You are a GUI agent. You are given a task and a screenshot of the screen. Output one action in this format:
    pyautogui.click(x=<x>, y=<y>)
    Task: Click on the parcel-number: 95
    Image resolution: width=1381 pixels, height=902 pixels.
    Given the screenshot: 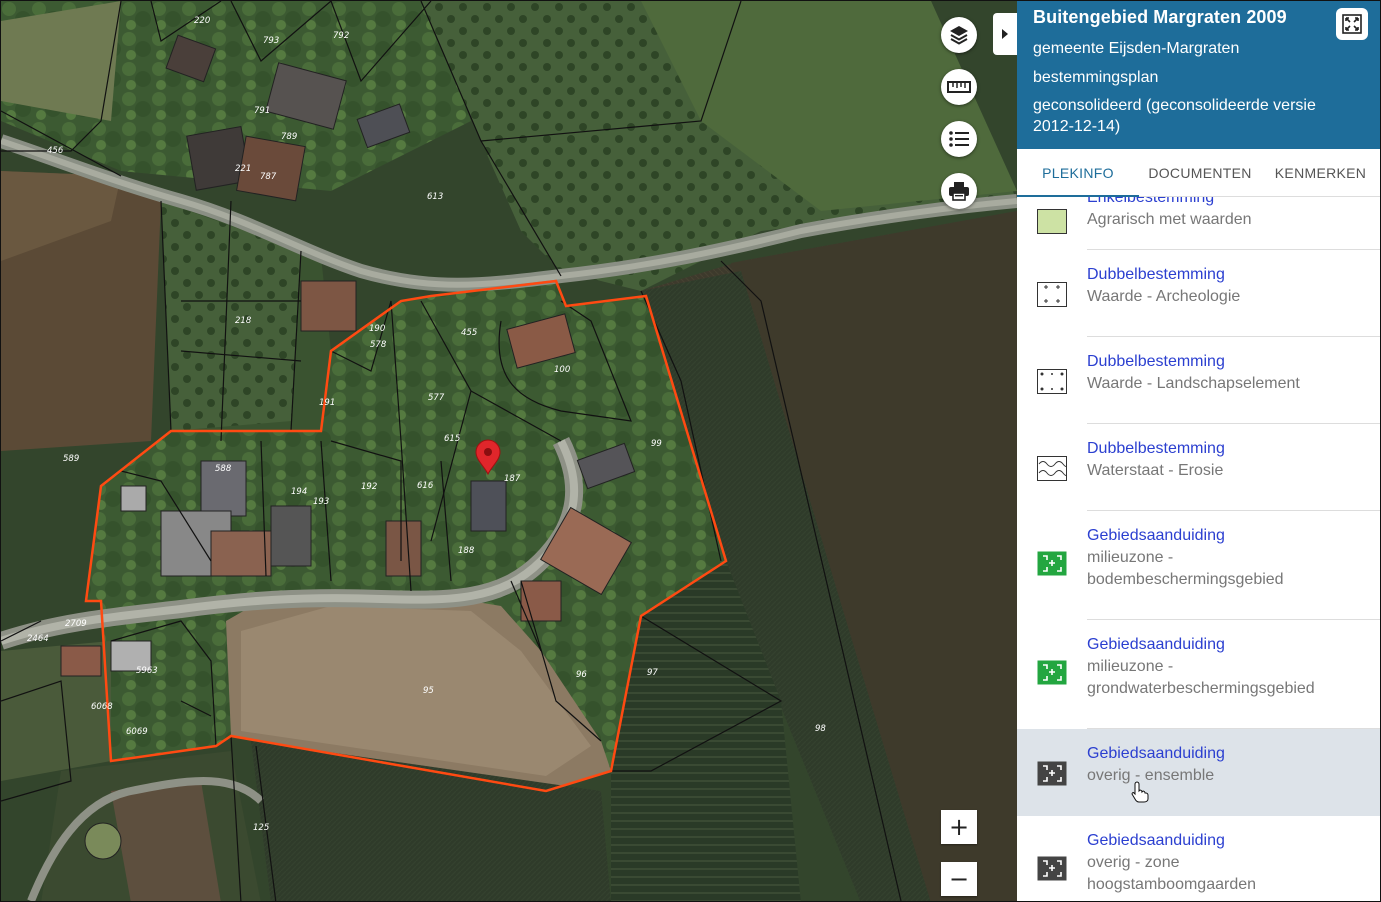 What is the action you would take?
    pyautogui.click(x=428, y=691)
    